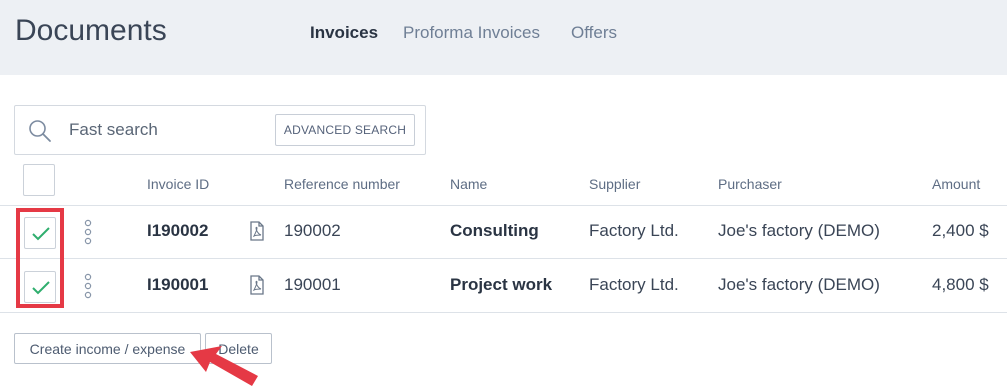 This screenshot has height=388, width=1007. I want to click on search-icon, so click(40, 131).